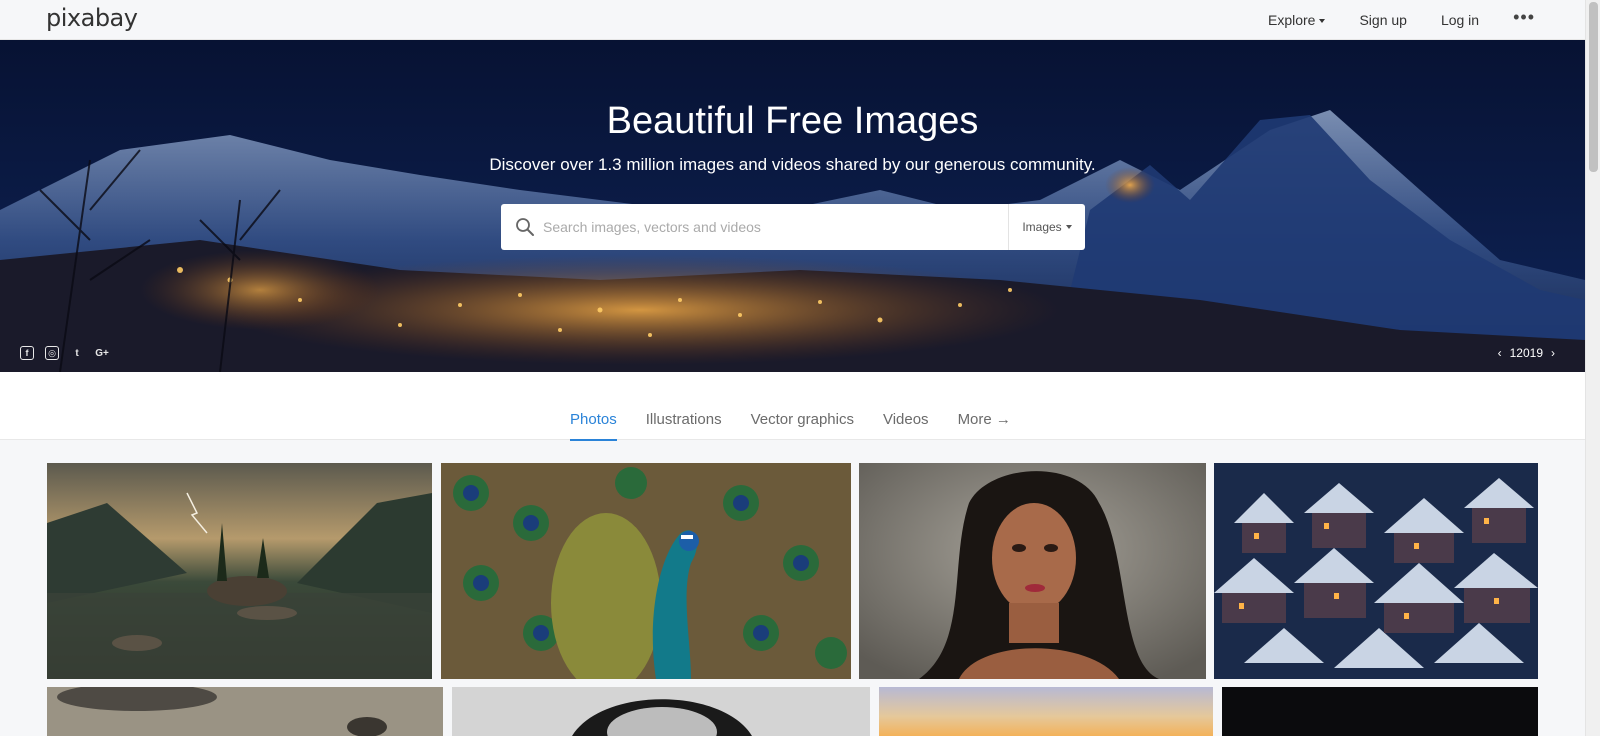  What do you see at coordinates (52, 353) in the screenshot?
I see `instagram-icon: ◎` at bounding box center [52, 353].